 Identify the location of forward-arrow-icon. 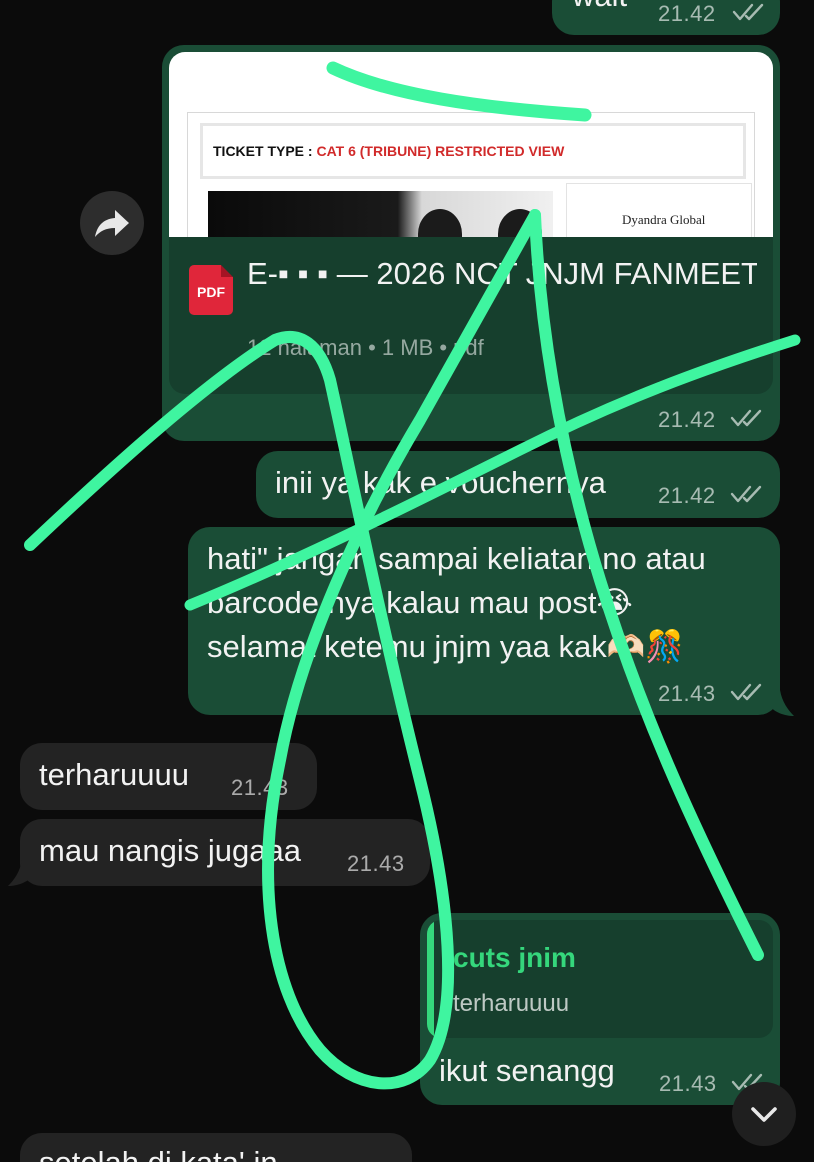
(112, 223).